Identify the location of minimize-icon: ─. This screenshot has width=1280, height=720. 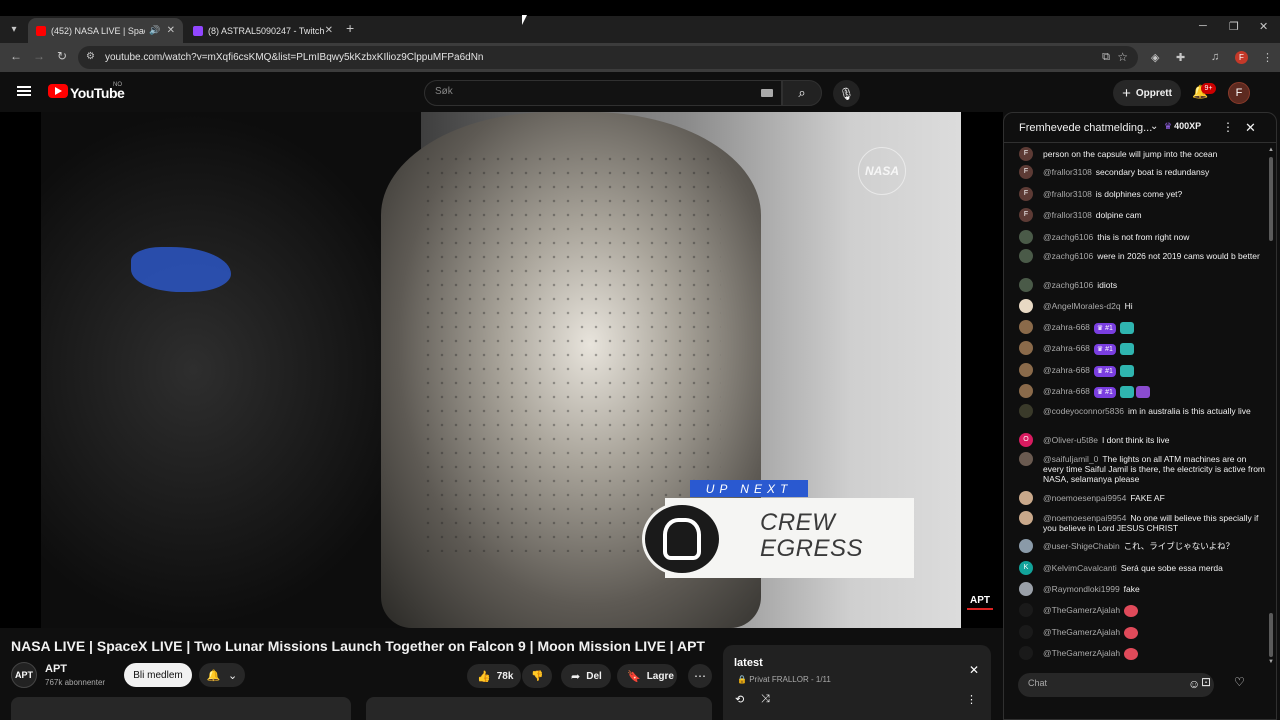
(1203, 26).